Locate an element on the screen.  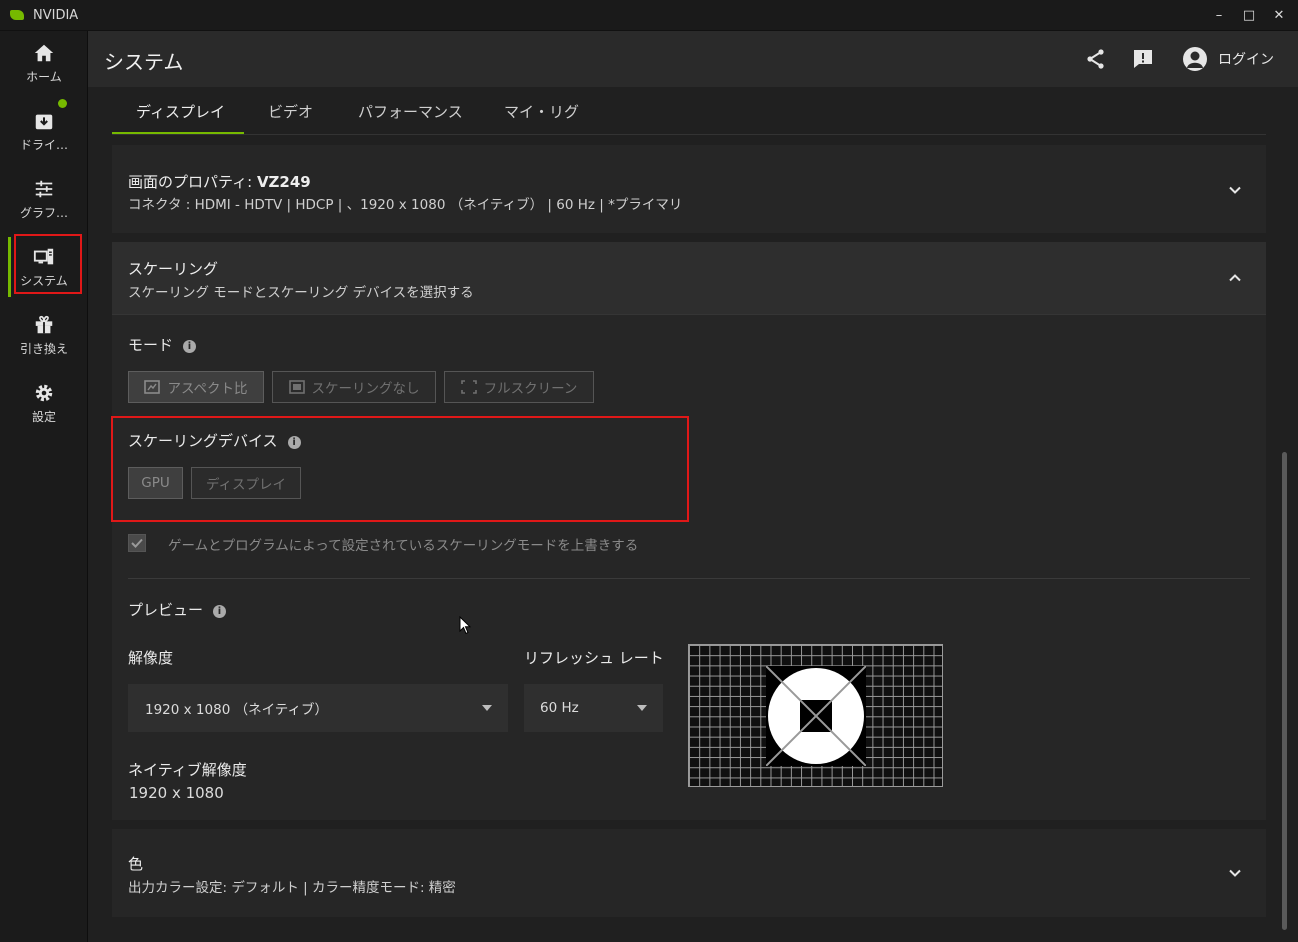
checkmark-icon is located at coordinates (137, 543).